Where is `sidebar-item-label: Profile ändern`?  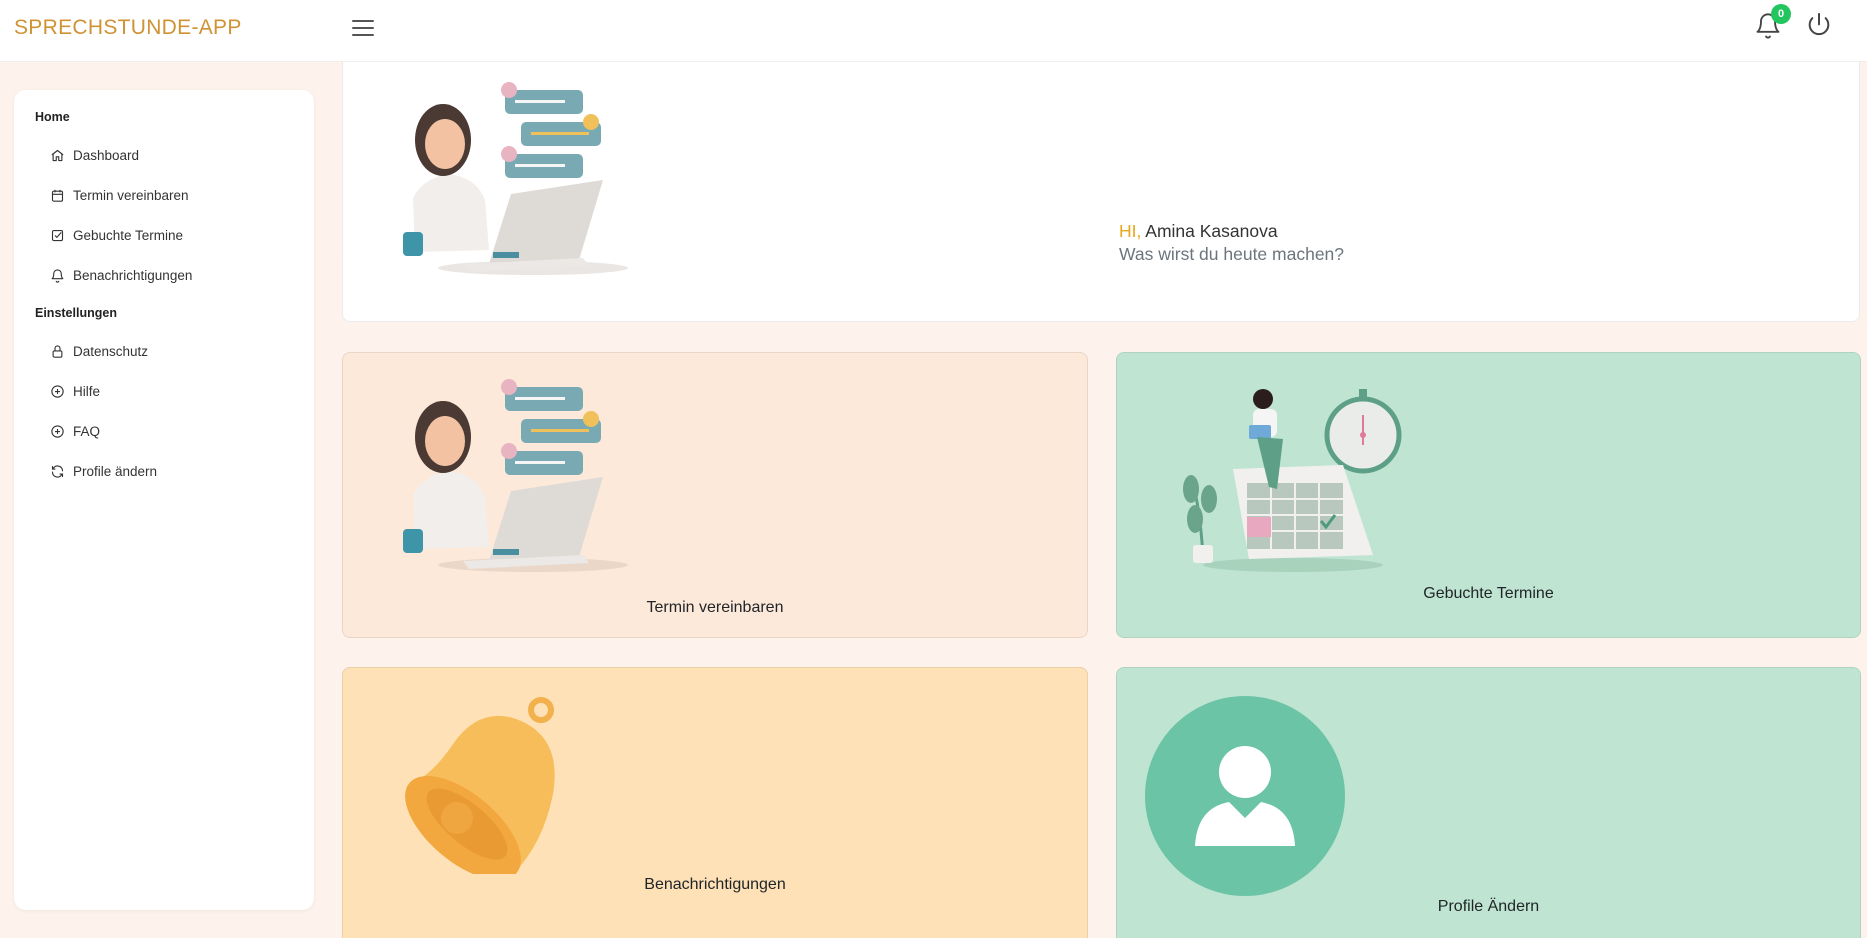 sidebar-item-label: Profile ändern is located at coordinates (115, 471).